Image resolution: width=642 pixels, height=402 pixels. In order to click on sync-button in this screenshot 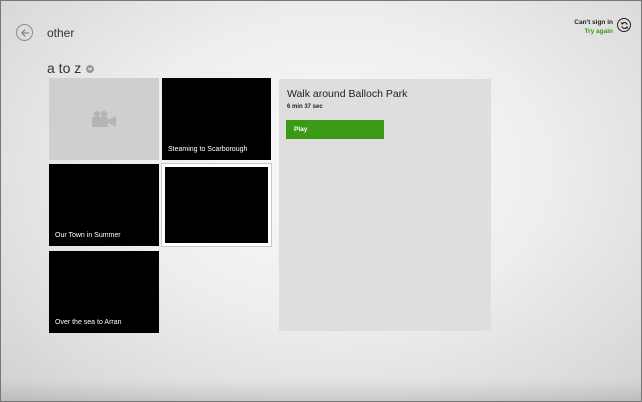, I will do `click(624, 25)`.